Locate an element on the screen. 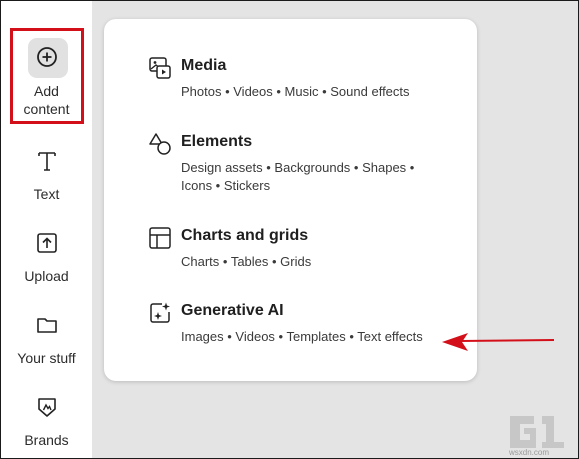  grid-layout-icon is located at coordinates (160, 238).